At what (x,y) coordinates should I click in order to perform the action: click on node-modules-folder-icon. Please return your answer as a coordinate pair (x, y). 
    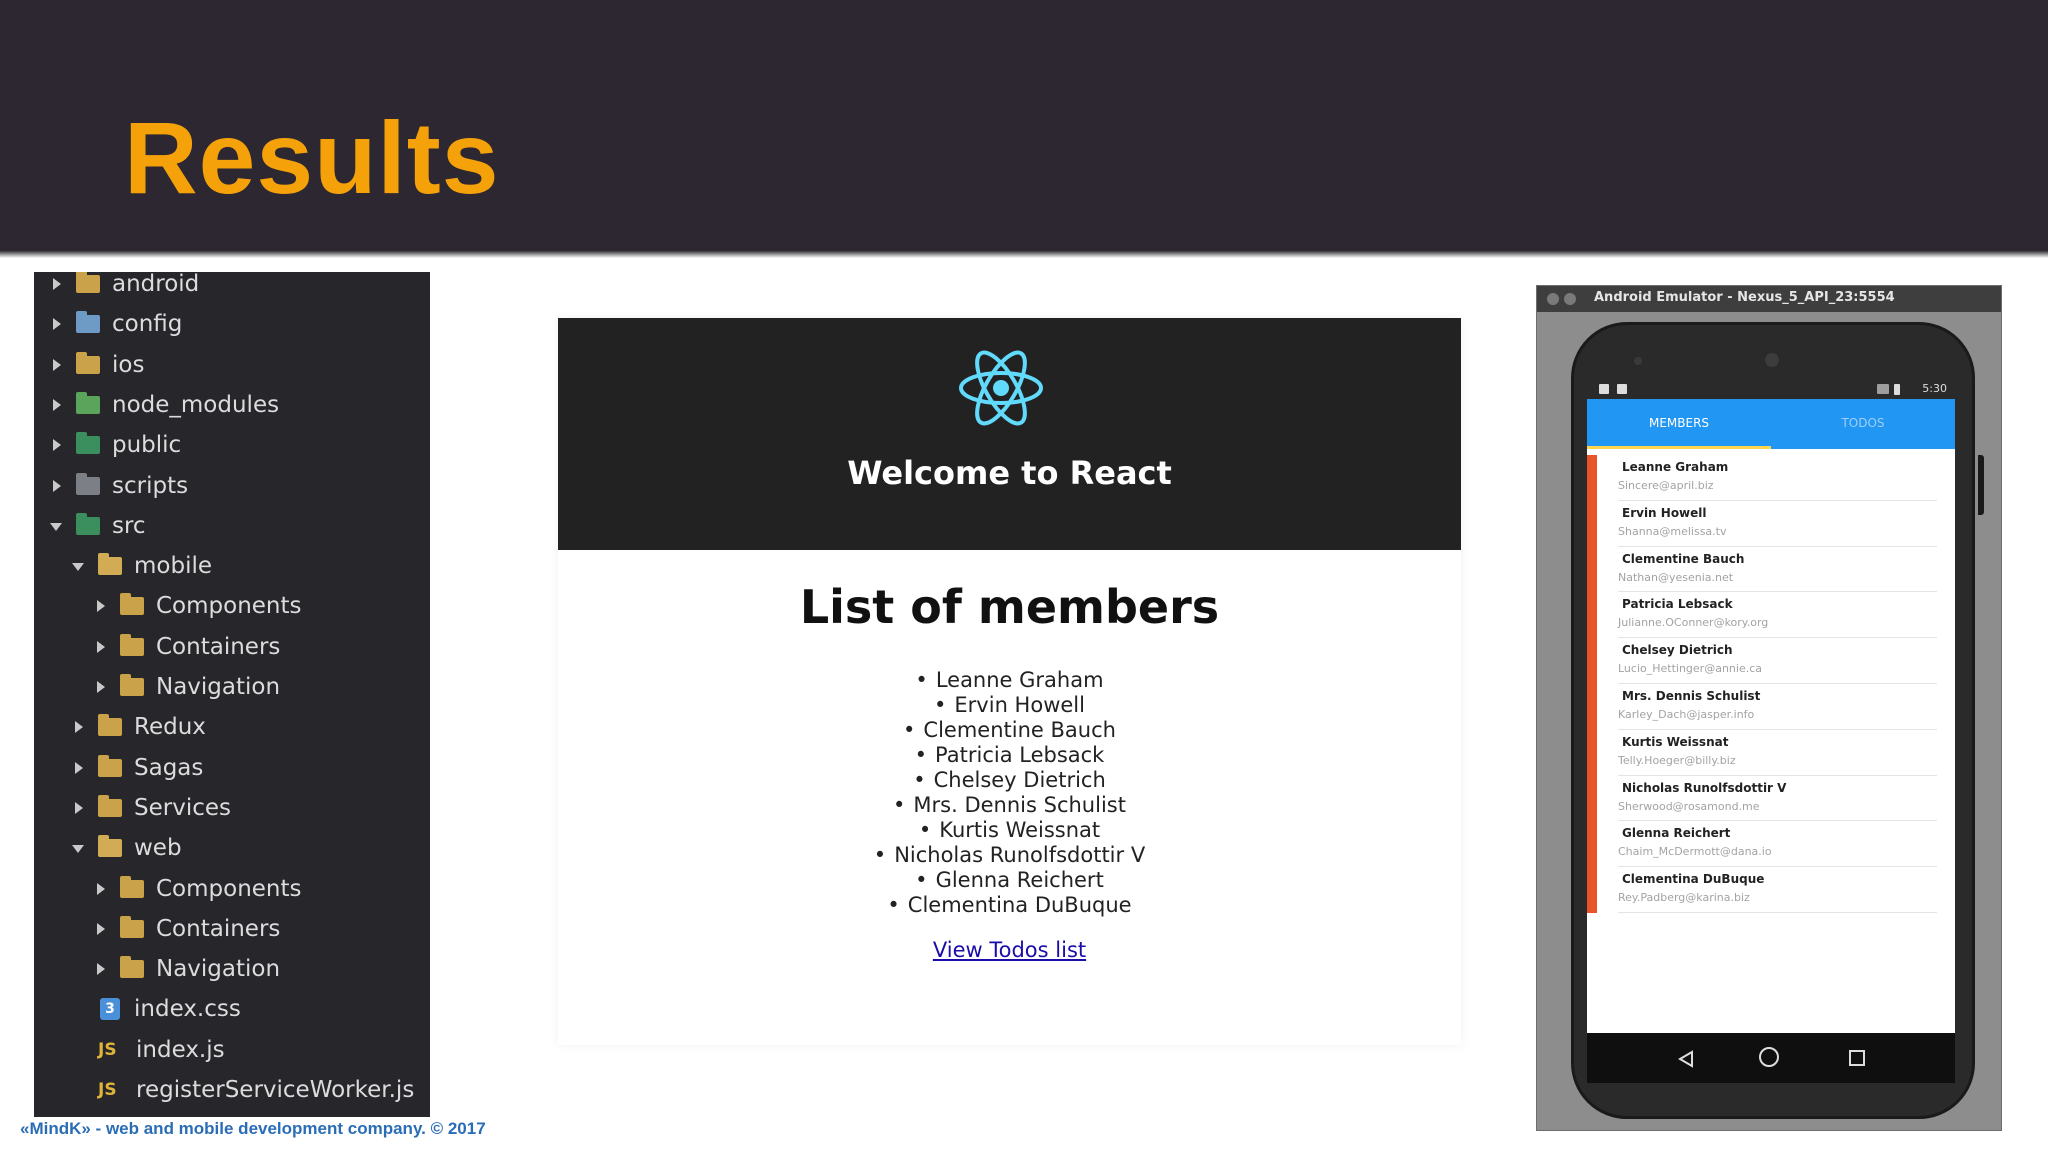
    Looking at the image, I should click on (88, 402).